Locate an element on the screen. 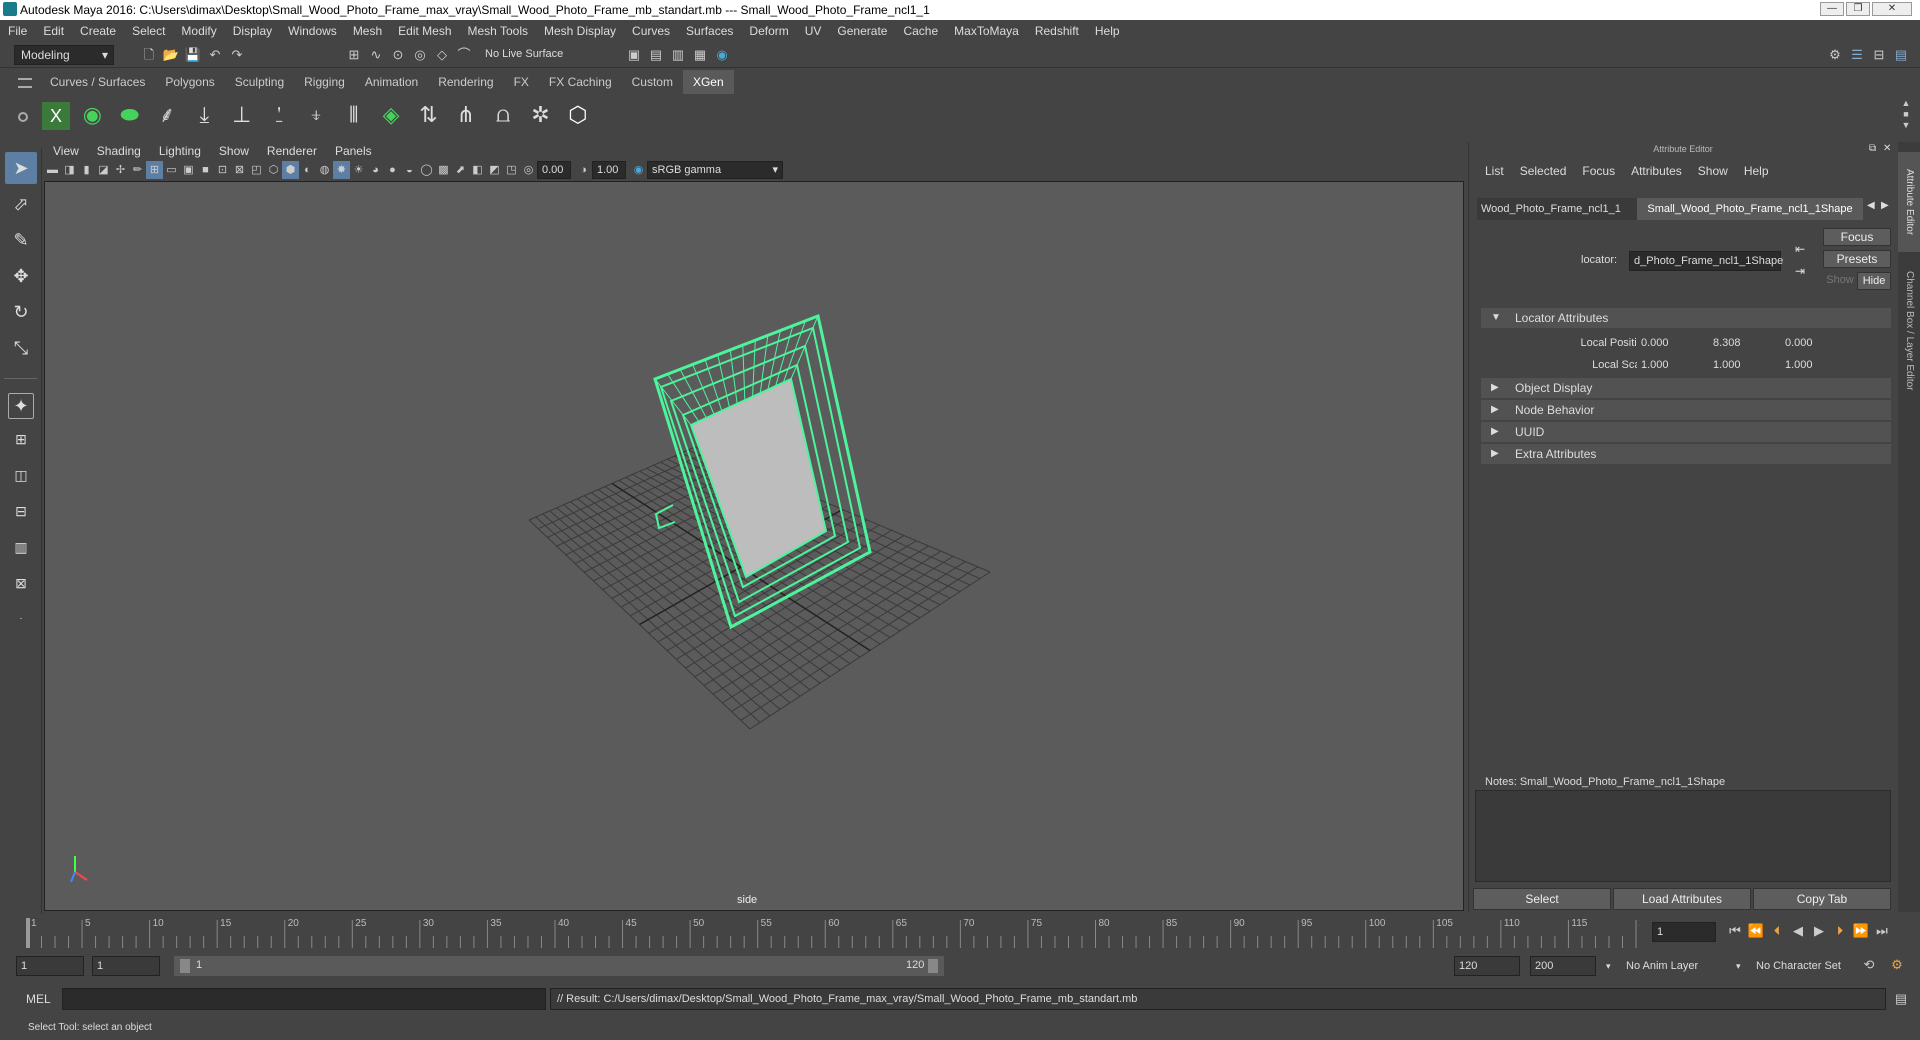 Image resolution: width=1920 pixels, height=1040 pixels. camera-select-icon: ▬ is located at coordinates (52, 170).